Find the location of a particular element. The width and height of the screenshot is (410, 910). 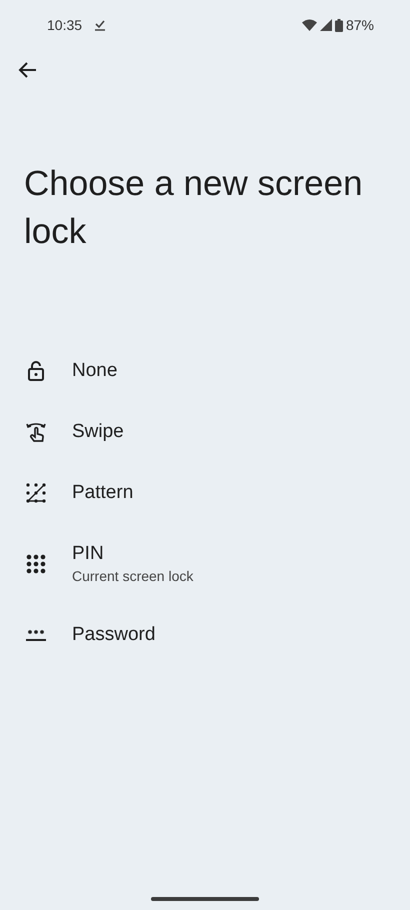

pin-lock-icon is located at coordinates (36, 564).